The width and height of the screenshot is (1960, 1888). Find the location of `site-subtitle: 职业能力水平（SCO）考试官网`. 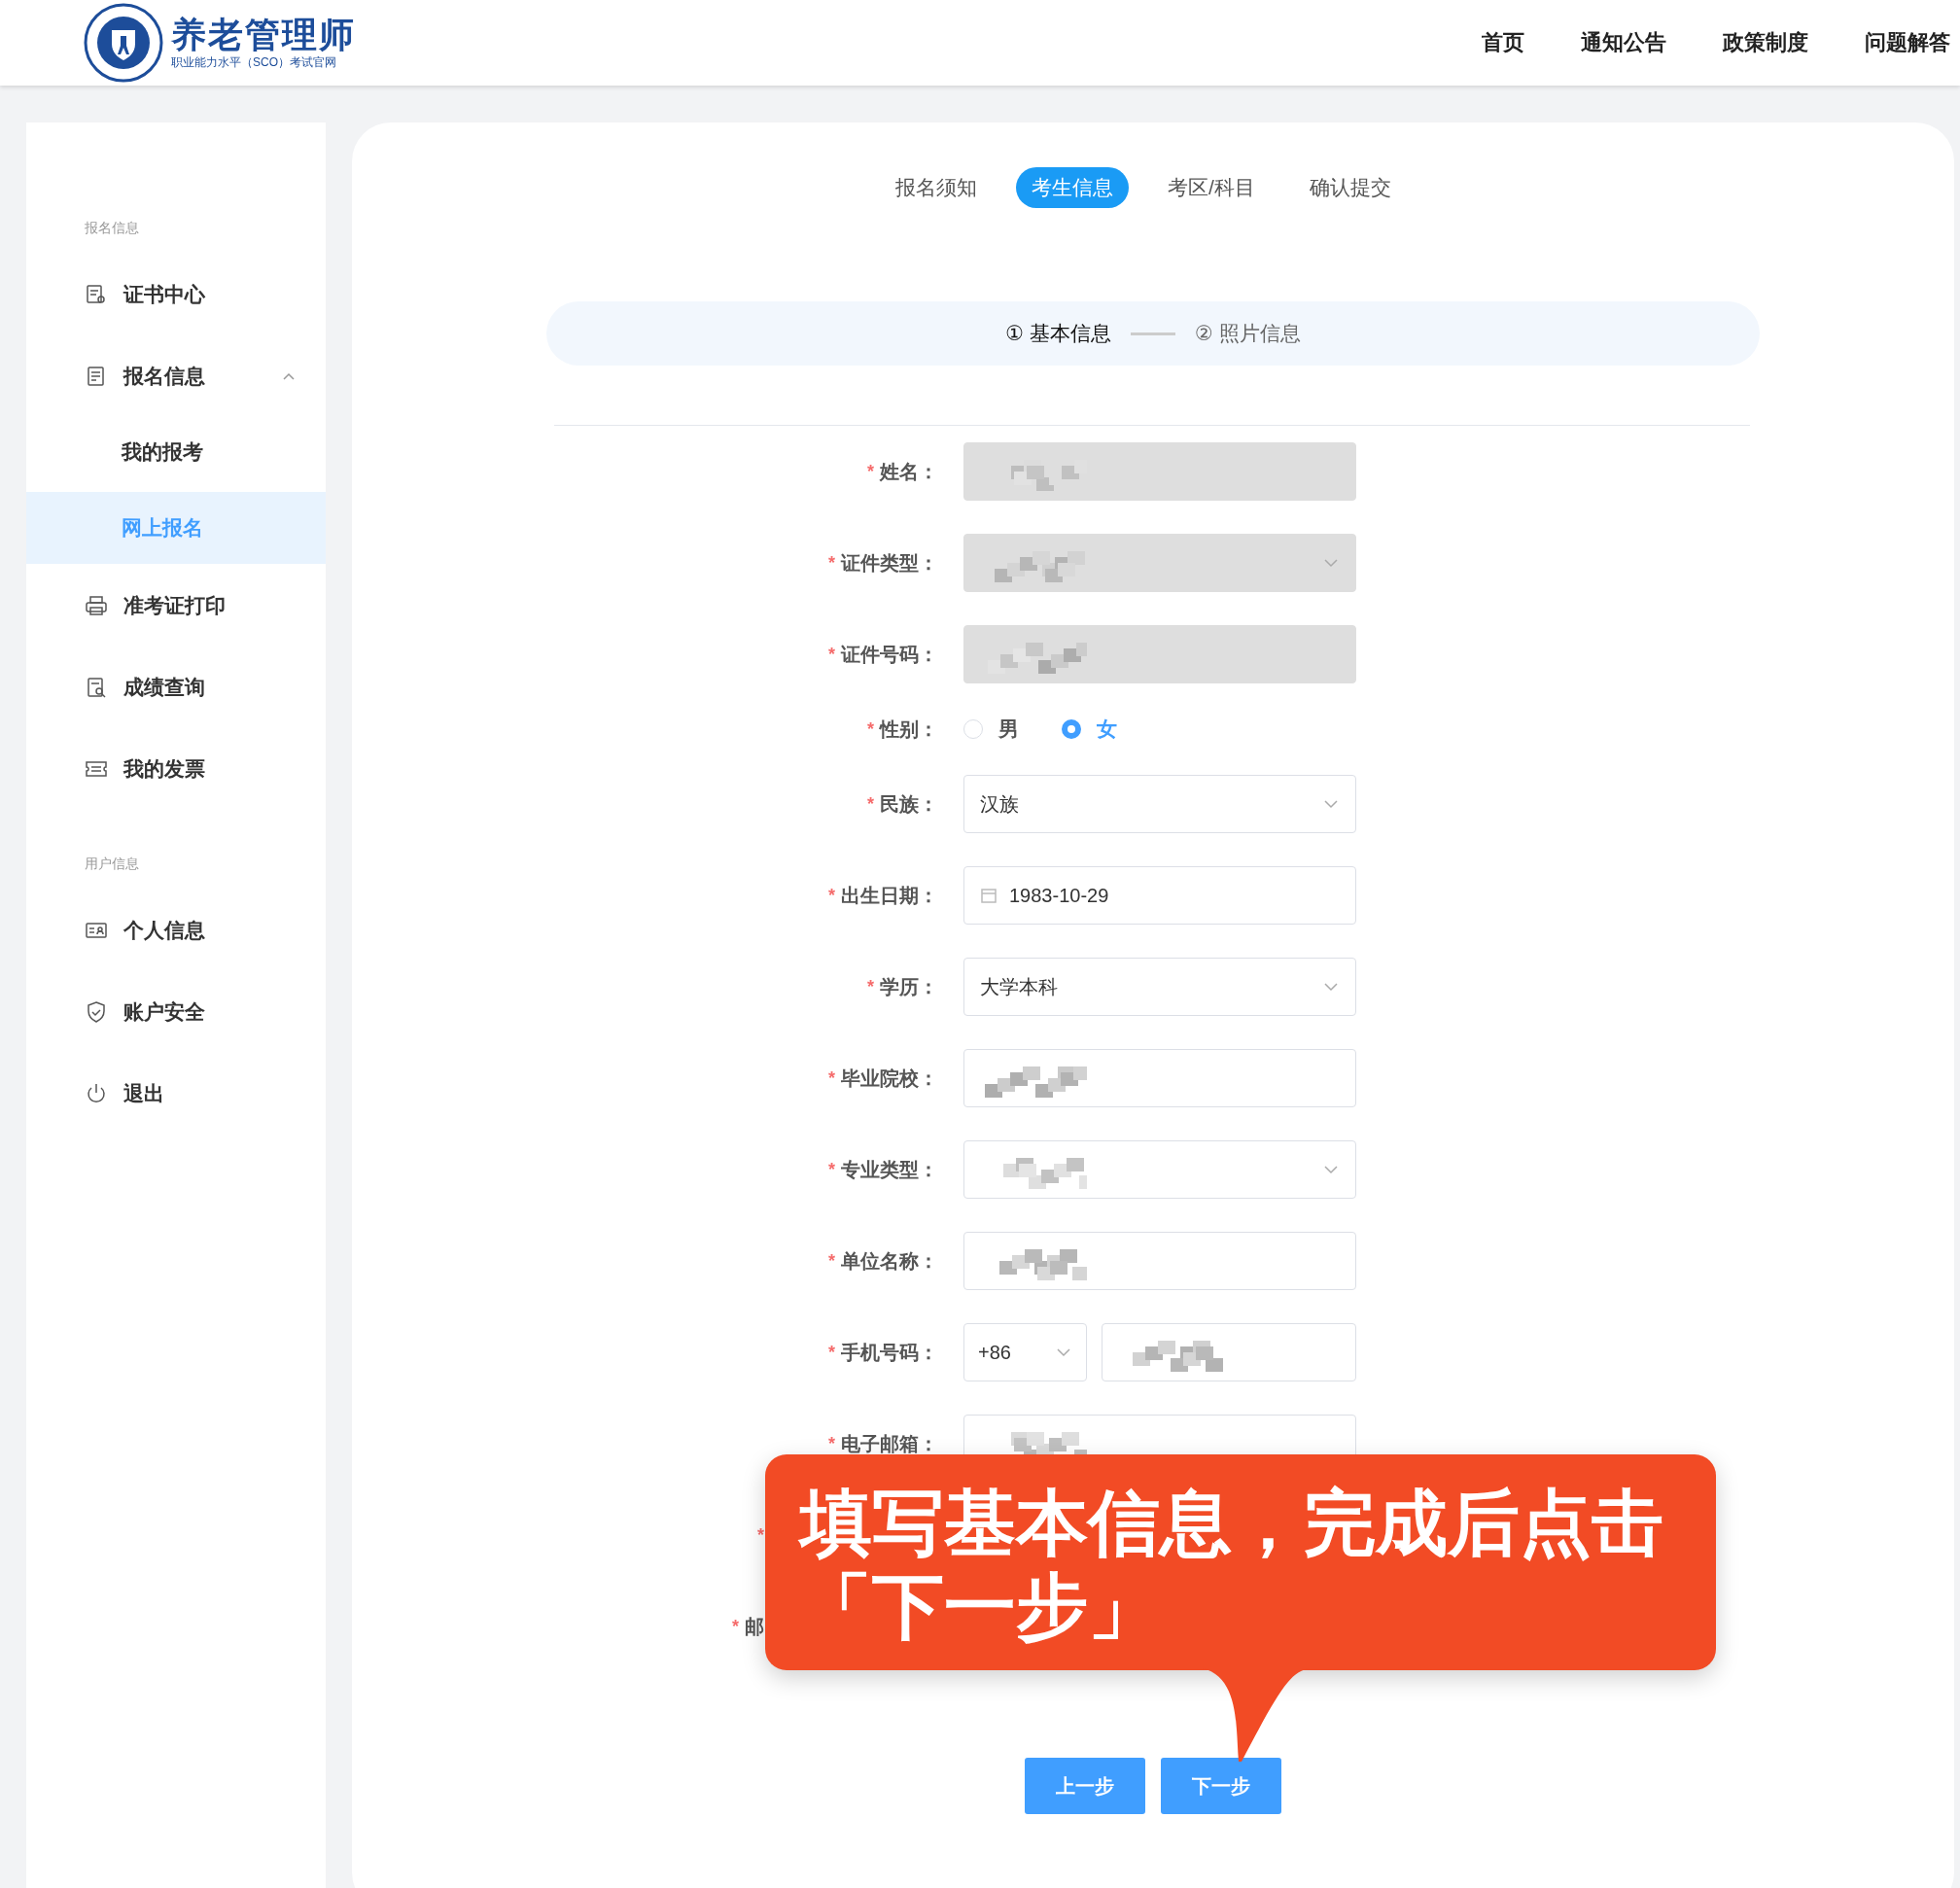

site-subtitle: 职业能力水平（SCO）考试官网 is located at coordinates (254, 62).